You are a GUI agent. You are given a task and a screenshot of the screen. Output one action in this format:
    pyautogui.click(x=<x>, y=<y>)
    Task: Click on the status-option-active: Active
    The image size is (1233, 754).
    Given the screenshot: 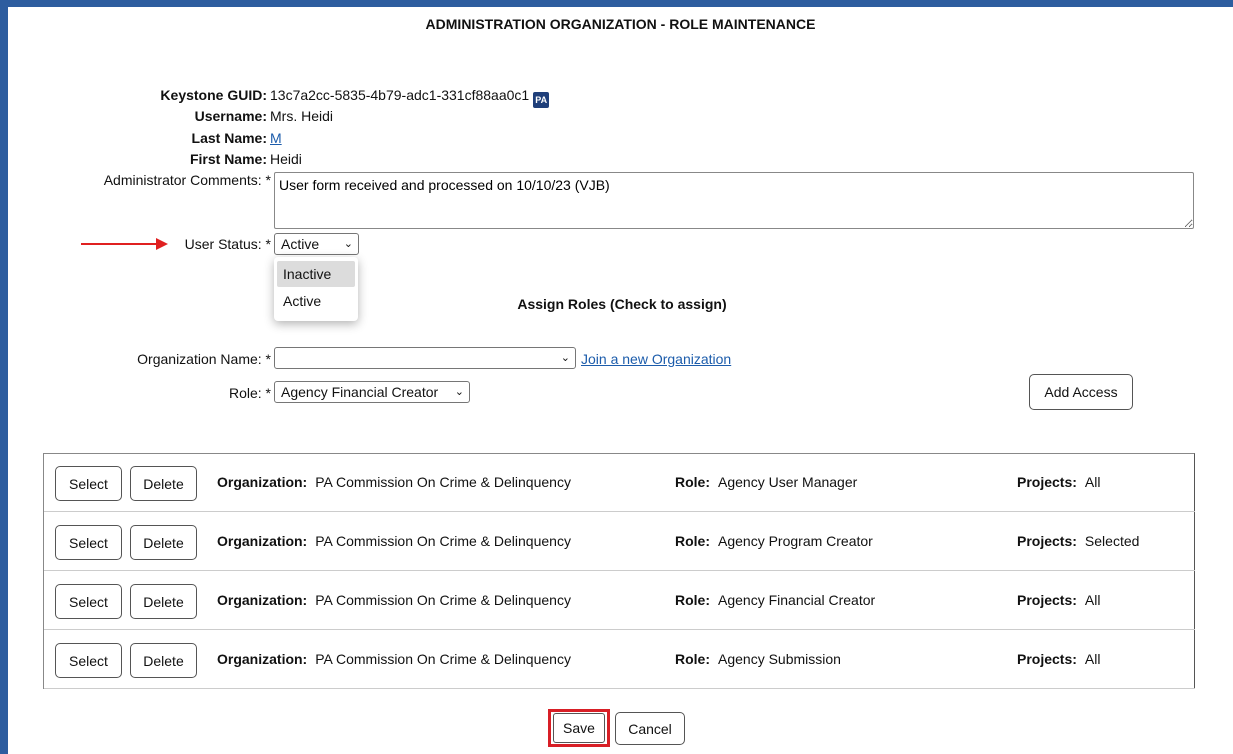 What is the action you would take?
    pyautogui.click(x=316, y=301)
    